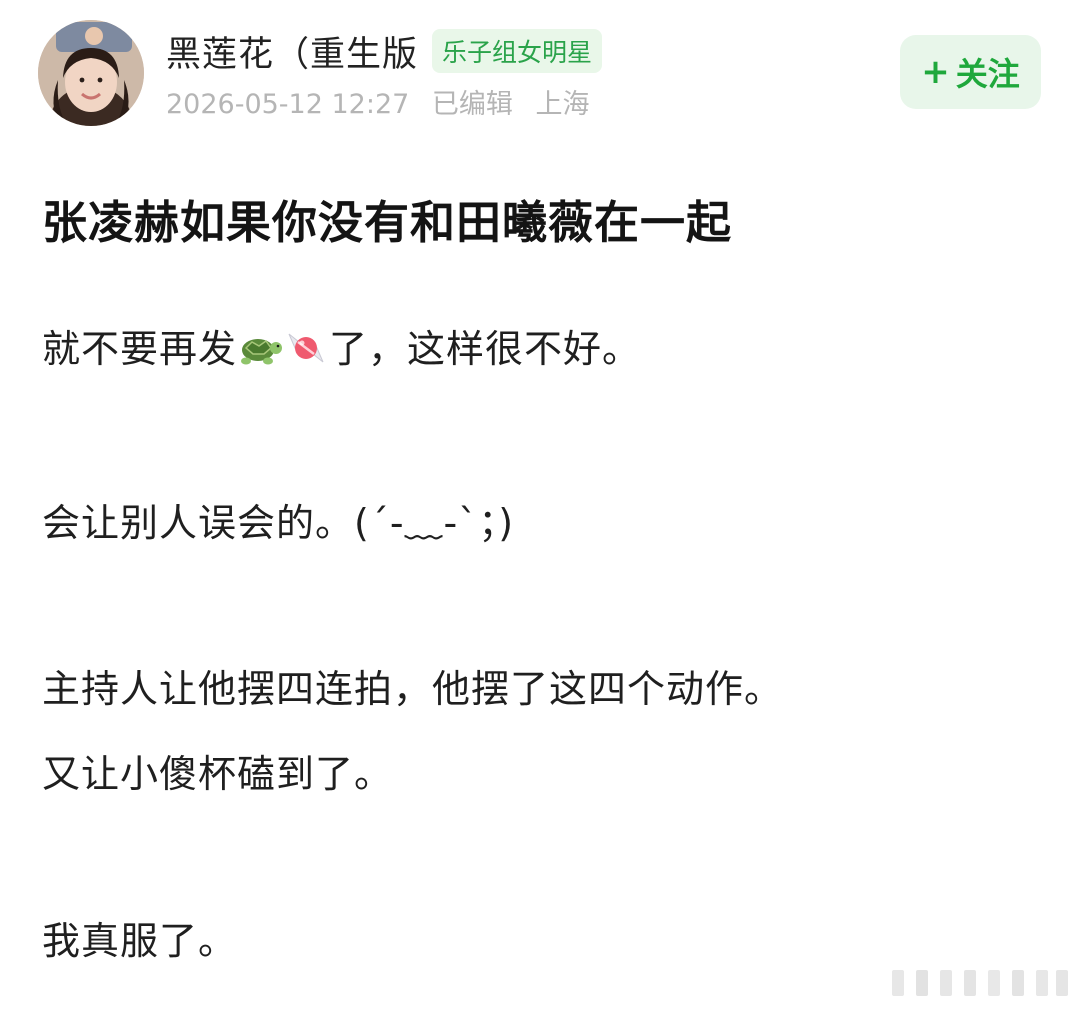 The height and width of the screenshot is (1009, 1080). Describe the element at coordinates (292, 51) in the screenshot. I see `username: 黑莲花（重生版` at that location.